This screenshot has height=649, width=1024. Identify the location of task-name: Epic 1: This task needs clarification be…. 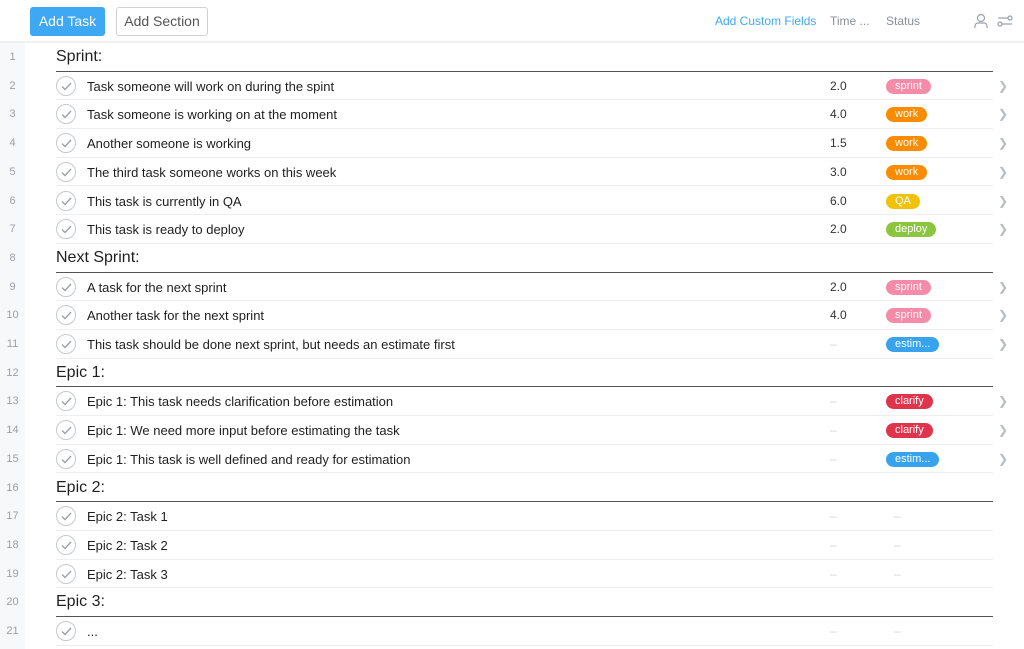
(240, 401).